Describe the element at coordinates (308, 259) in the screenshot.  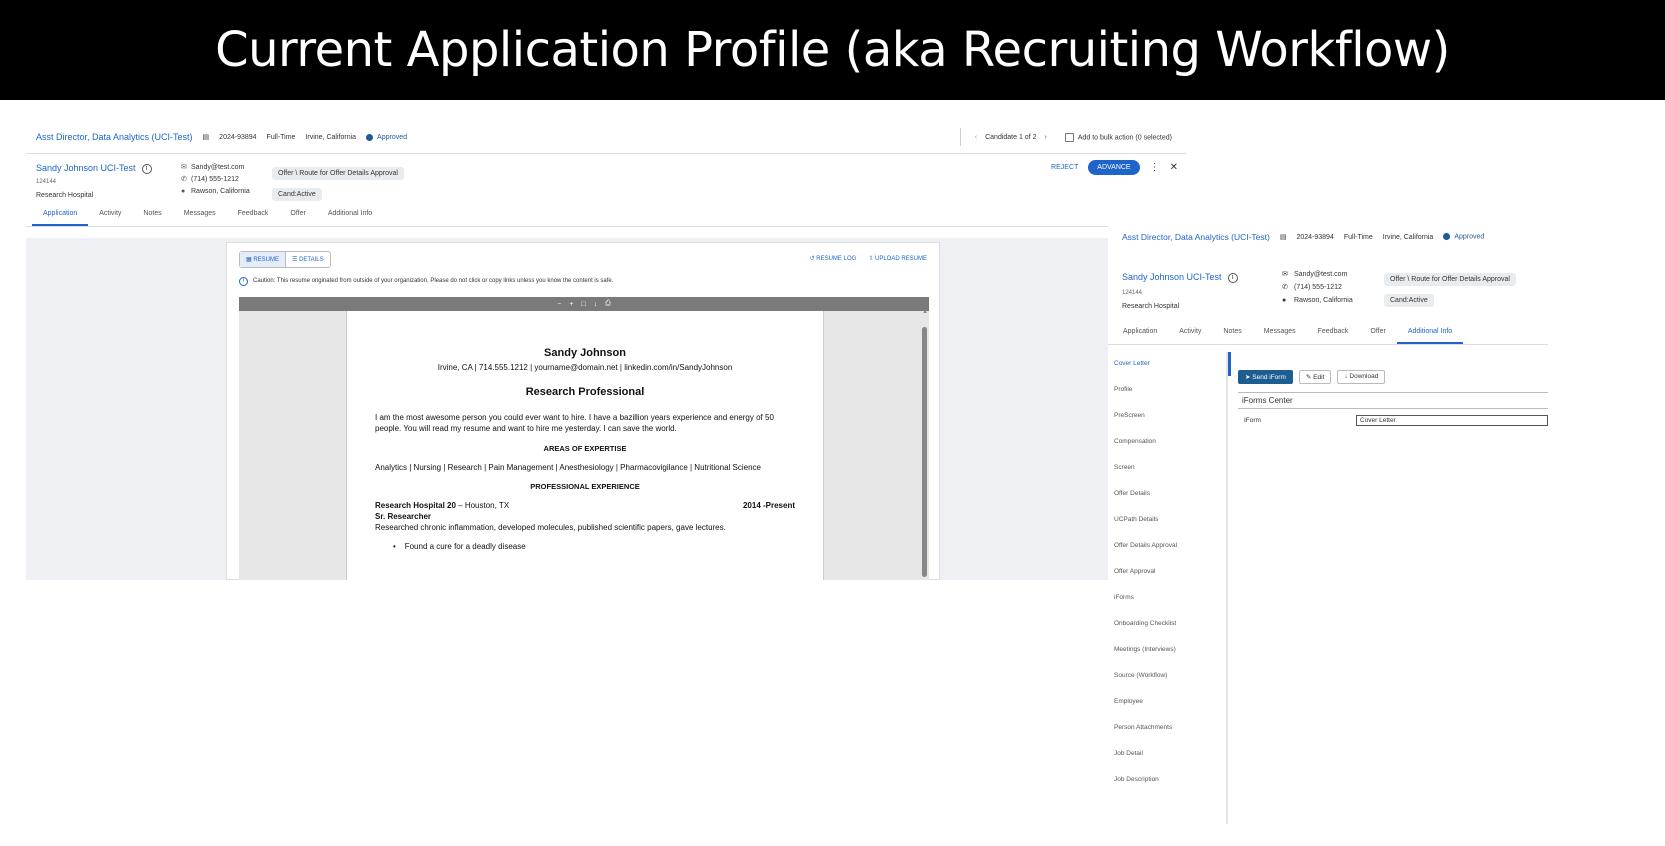
I see `details-toggle: ☰ DETAILS` at that location.